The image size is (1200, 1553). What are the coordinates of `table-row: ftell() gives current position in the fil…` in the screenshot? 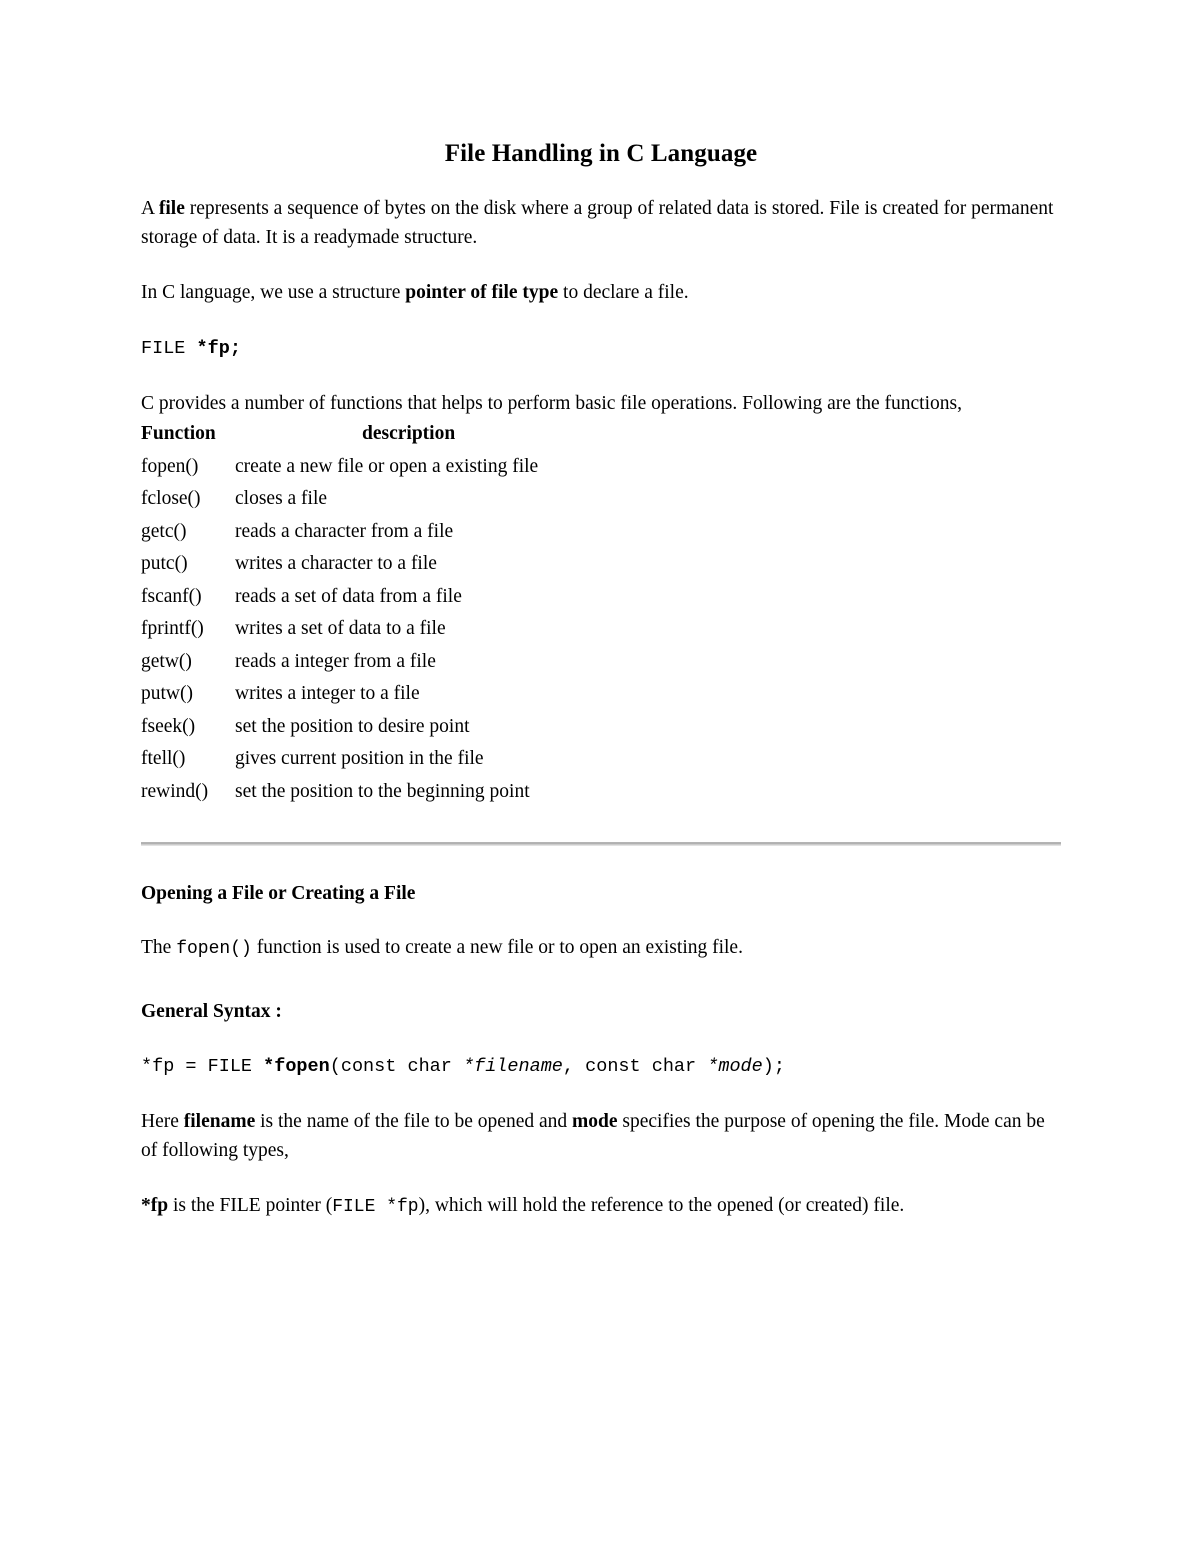 It's located at (339, 759).